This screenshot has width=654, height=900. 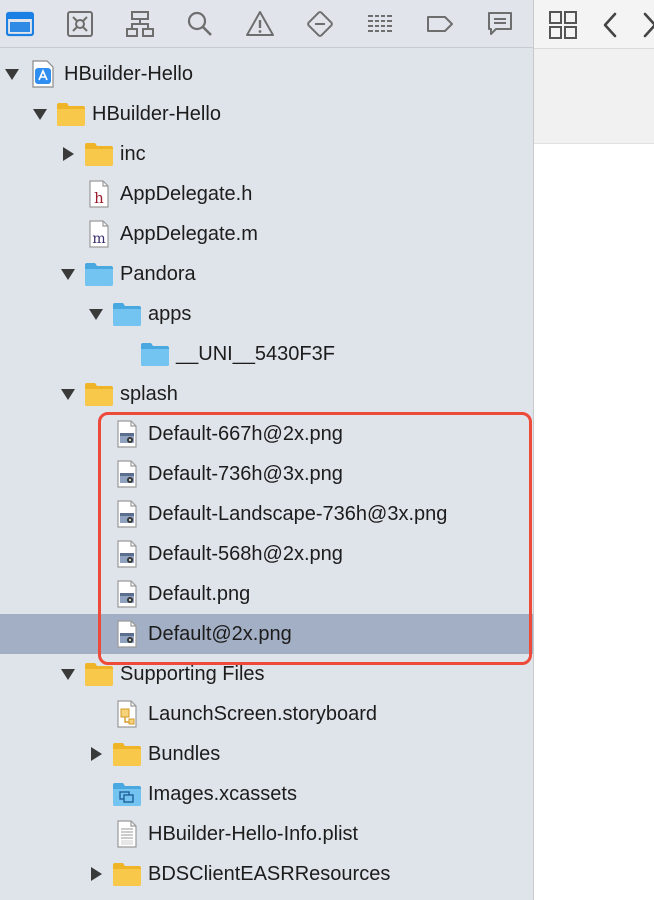 I want to click on svg-text: h, so click(x=99, y=198).